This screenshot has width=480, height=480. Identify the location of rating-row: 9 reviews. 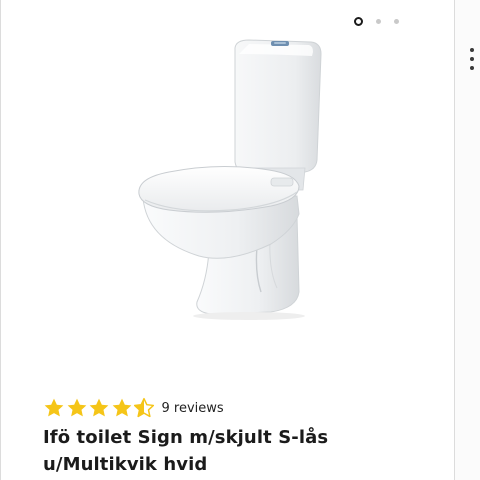
(133, 408).